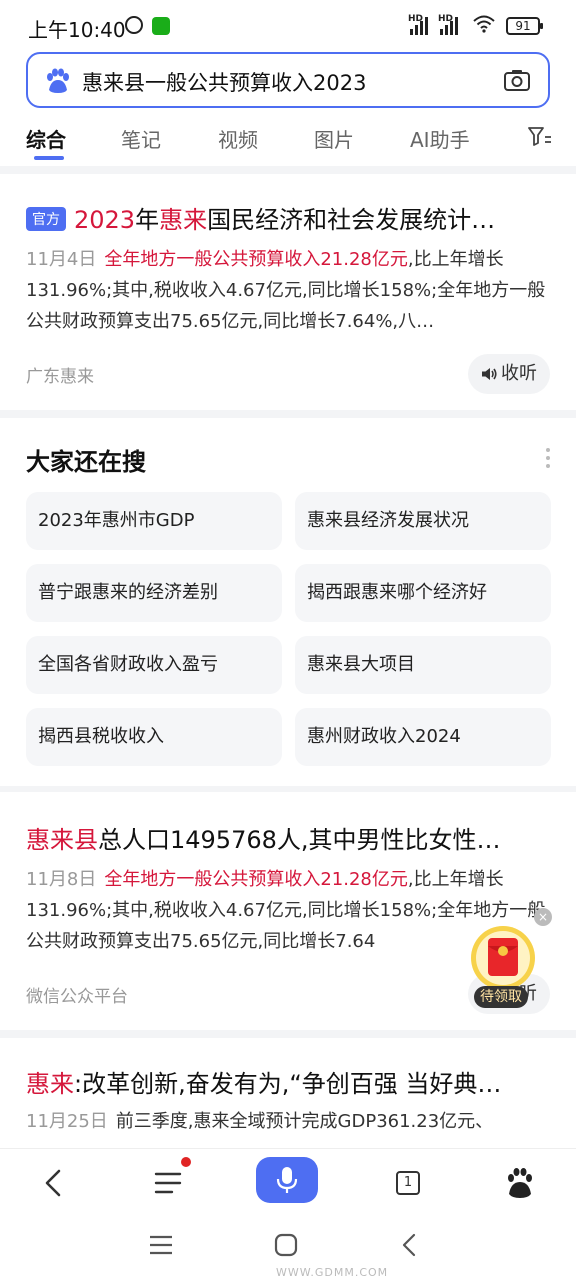 This screenshot has width=576, height=1280. I want to click on baidu-paw-icon, so click(58, 80).